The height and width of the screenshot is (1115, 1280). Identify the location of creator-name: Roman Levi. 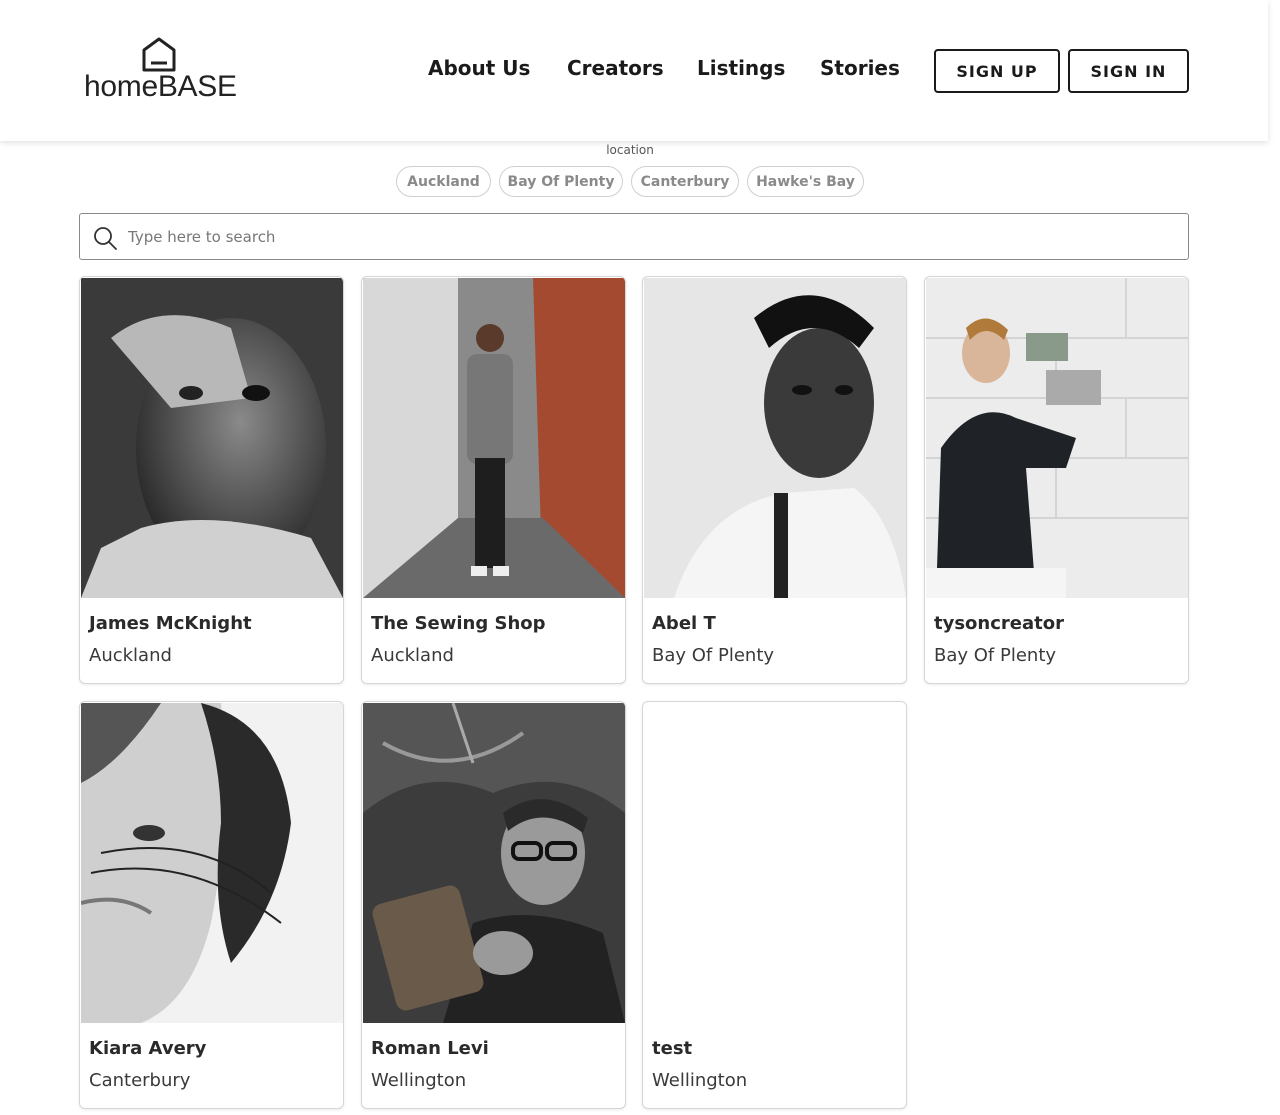
(430, 1048).